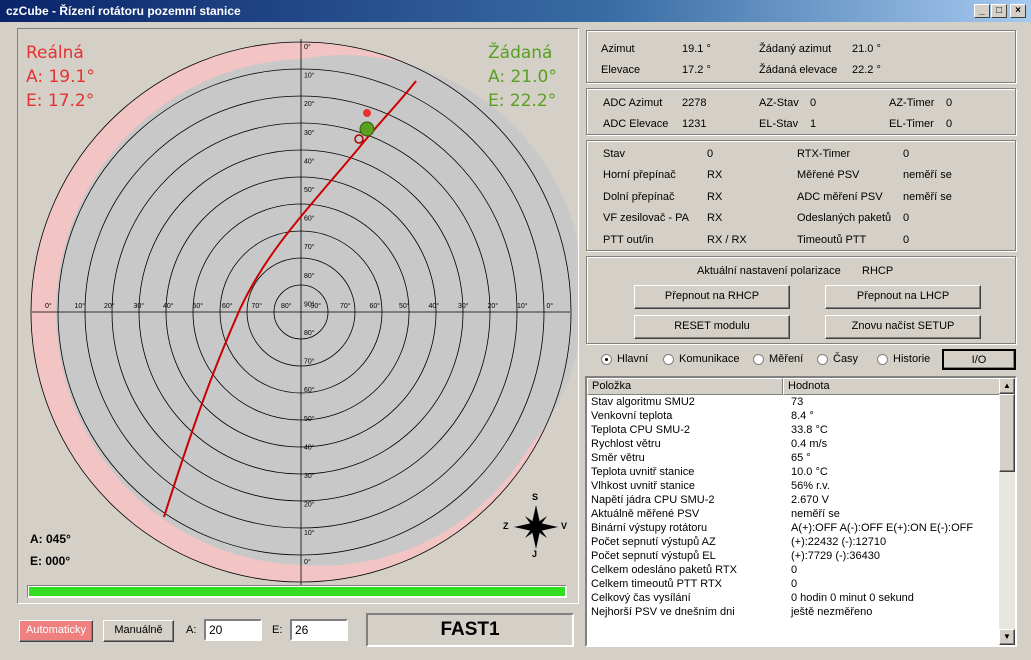 This screenshot has width=1031, height=660. Describe the element at coordinates (769, 271) in the screenshot. I see `polarization-label: Aktuální nastavení polarizace` at that location.